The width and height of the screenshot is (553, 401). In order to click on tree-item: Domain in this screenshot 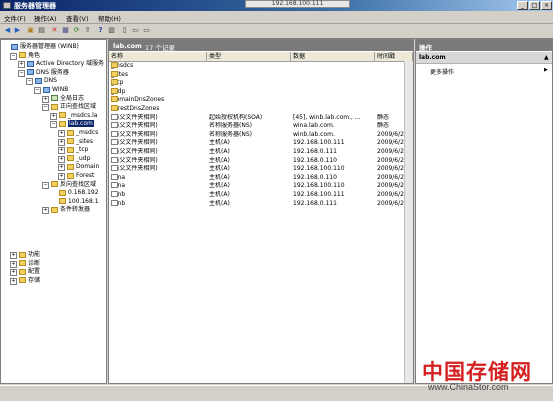, I will do `click(83, 167)`.